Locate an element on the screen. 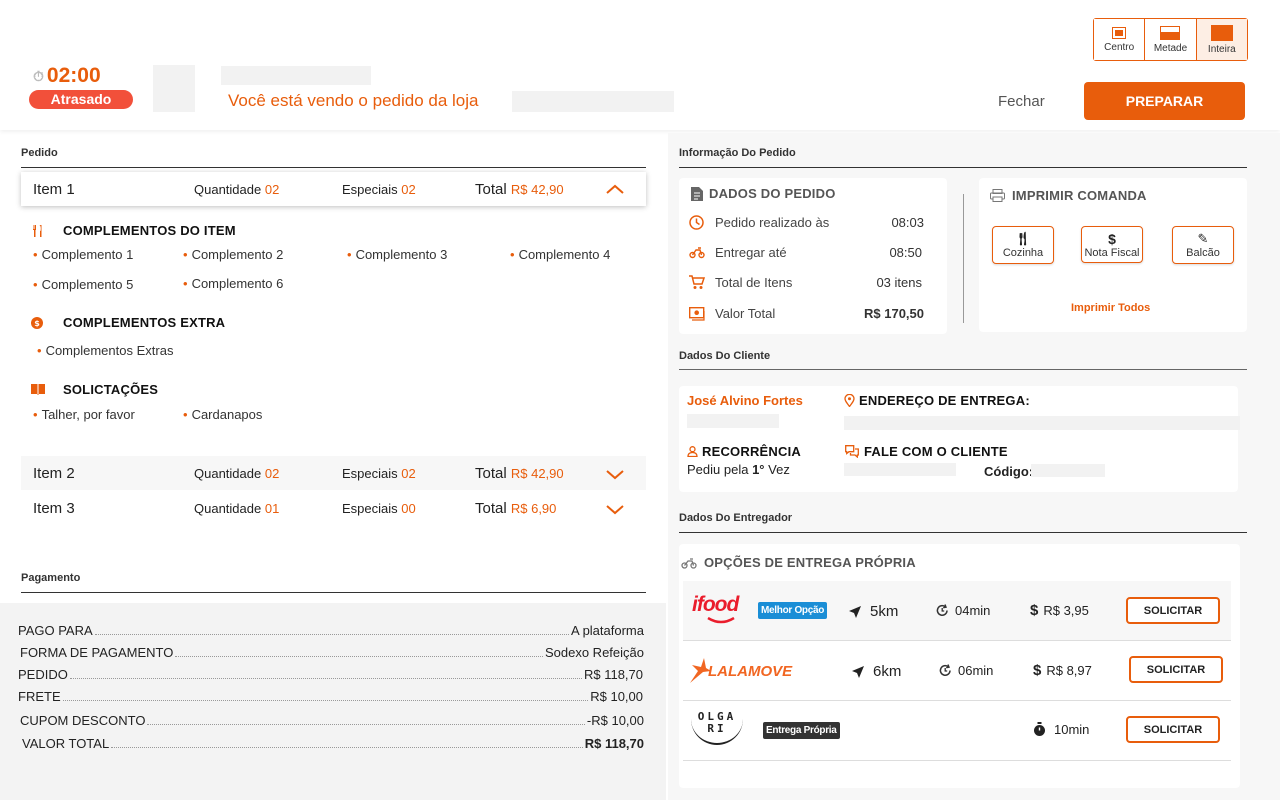 This screenshot has width=1280, height=800. dollar-icon: $ is located at coordinates (1034, 610).